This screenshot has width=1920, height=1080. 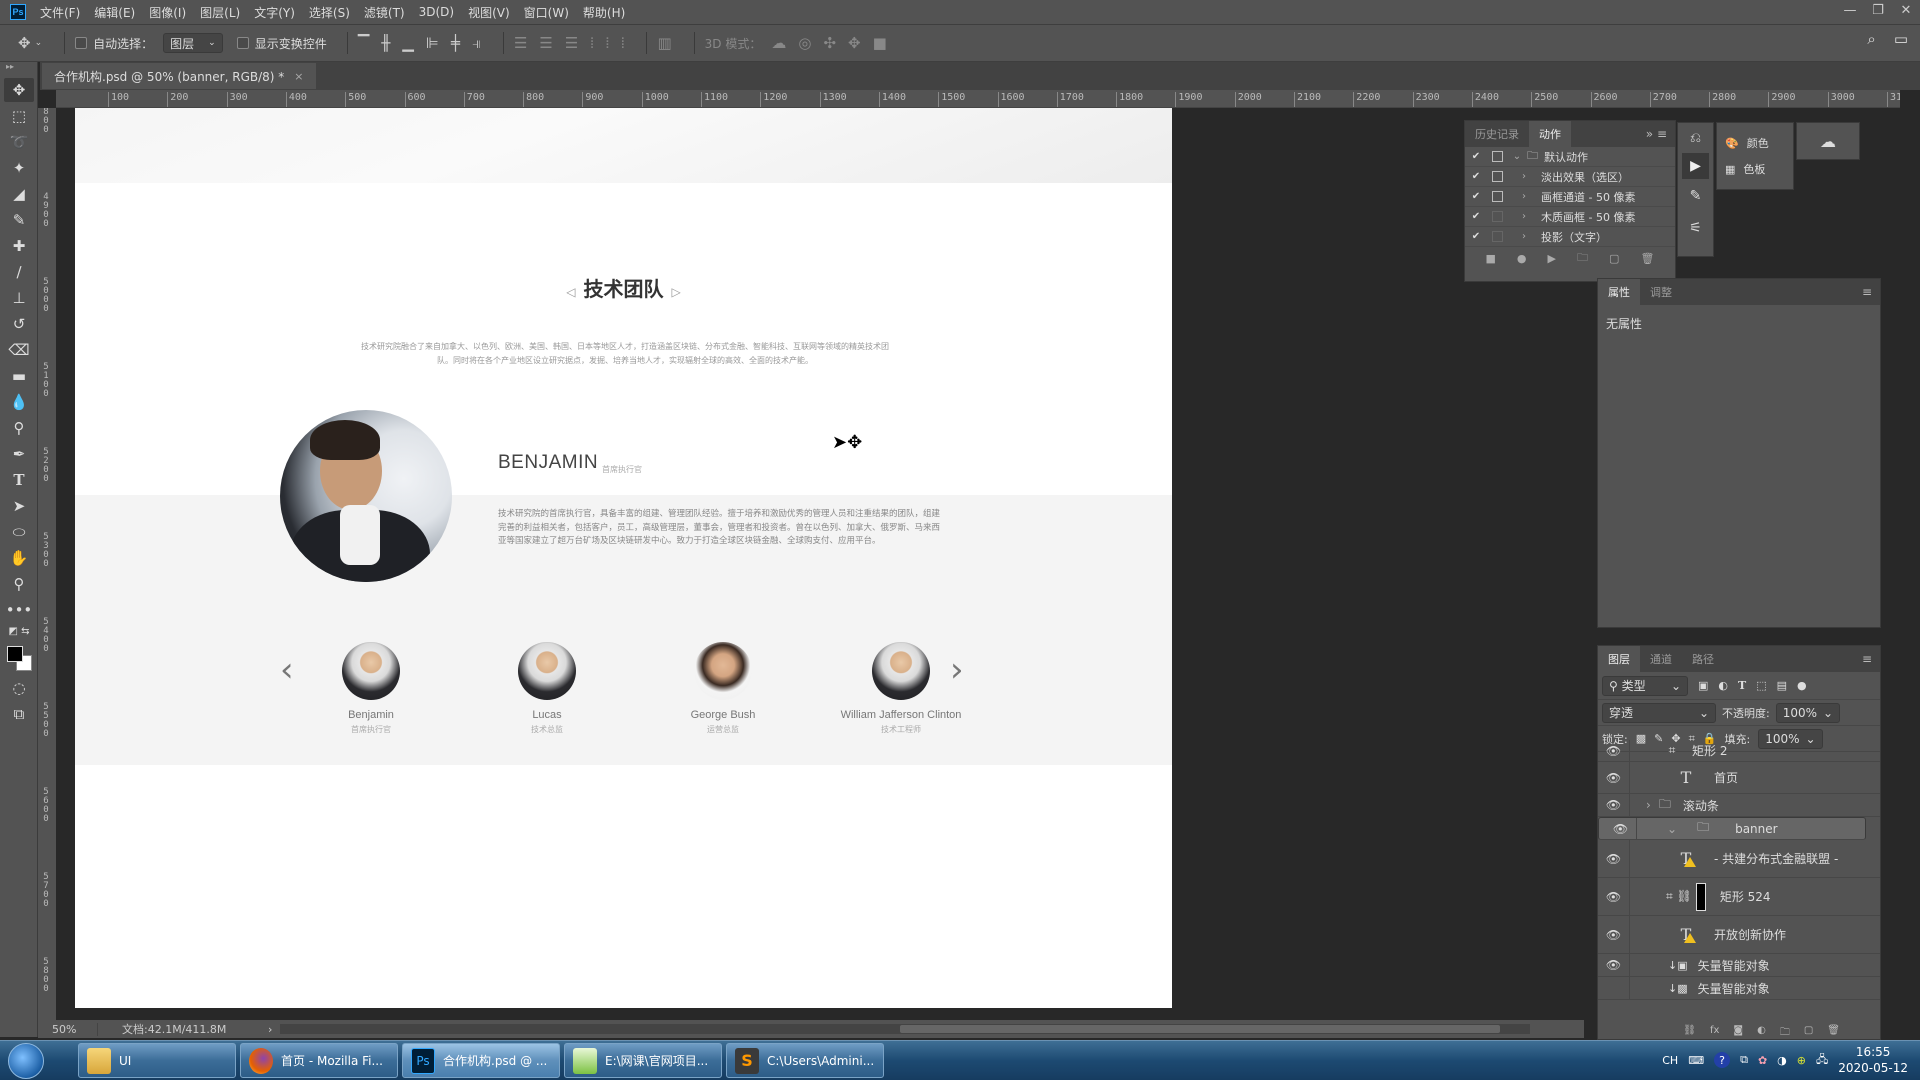 What do you see at coordinates (545, 43) in the screenshot?
I see `distribute-vcenter-icon: ☰` at bounding box center [545, 43].